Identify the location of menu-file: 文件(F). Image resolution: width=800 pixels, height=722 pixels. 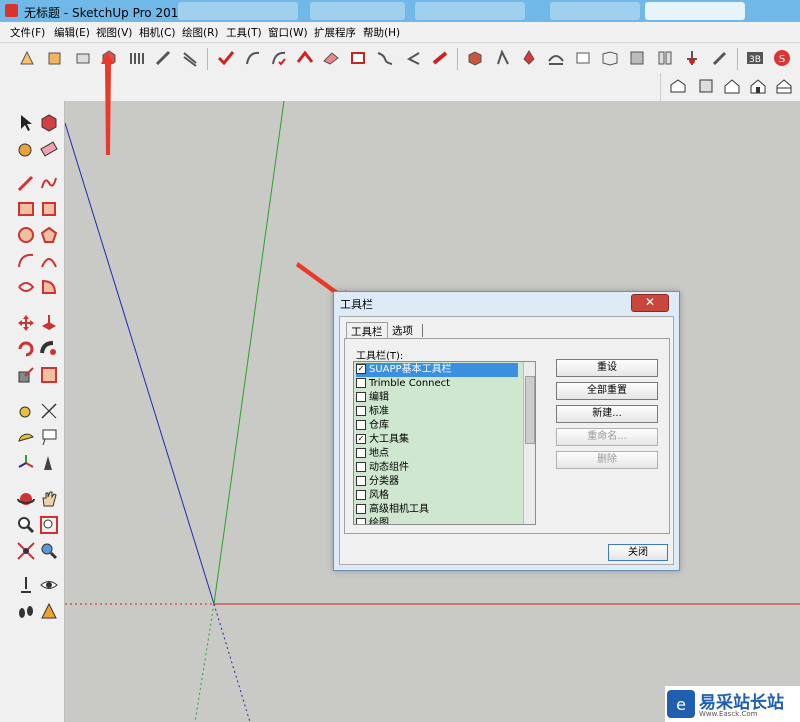
(27, 32).